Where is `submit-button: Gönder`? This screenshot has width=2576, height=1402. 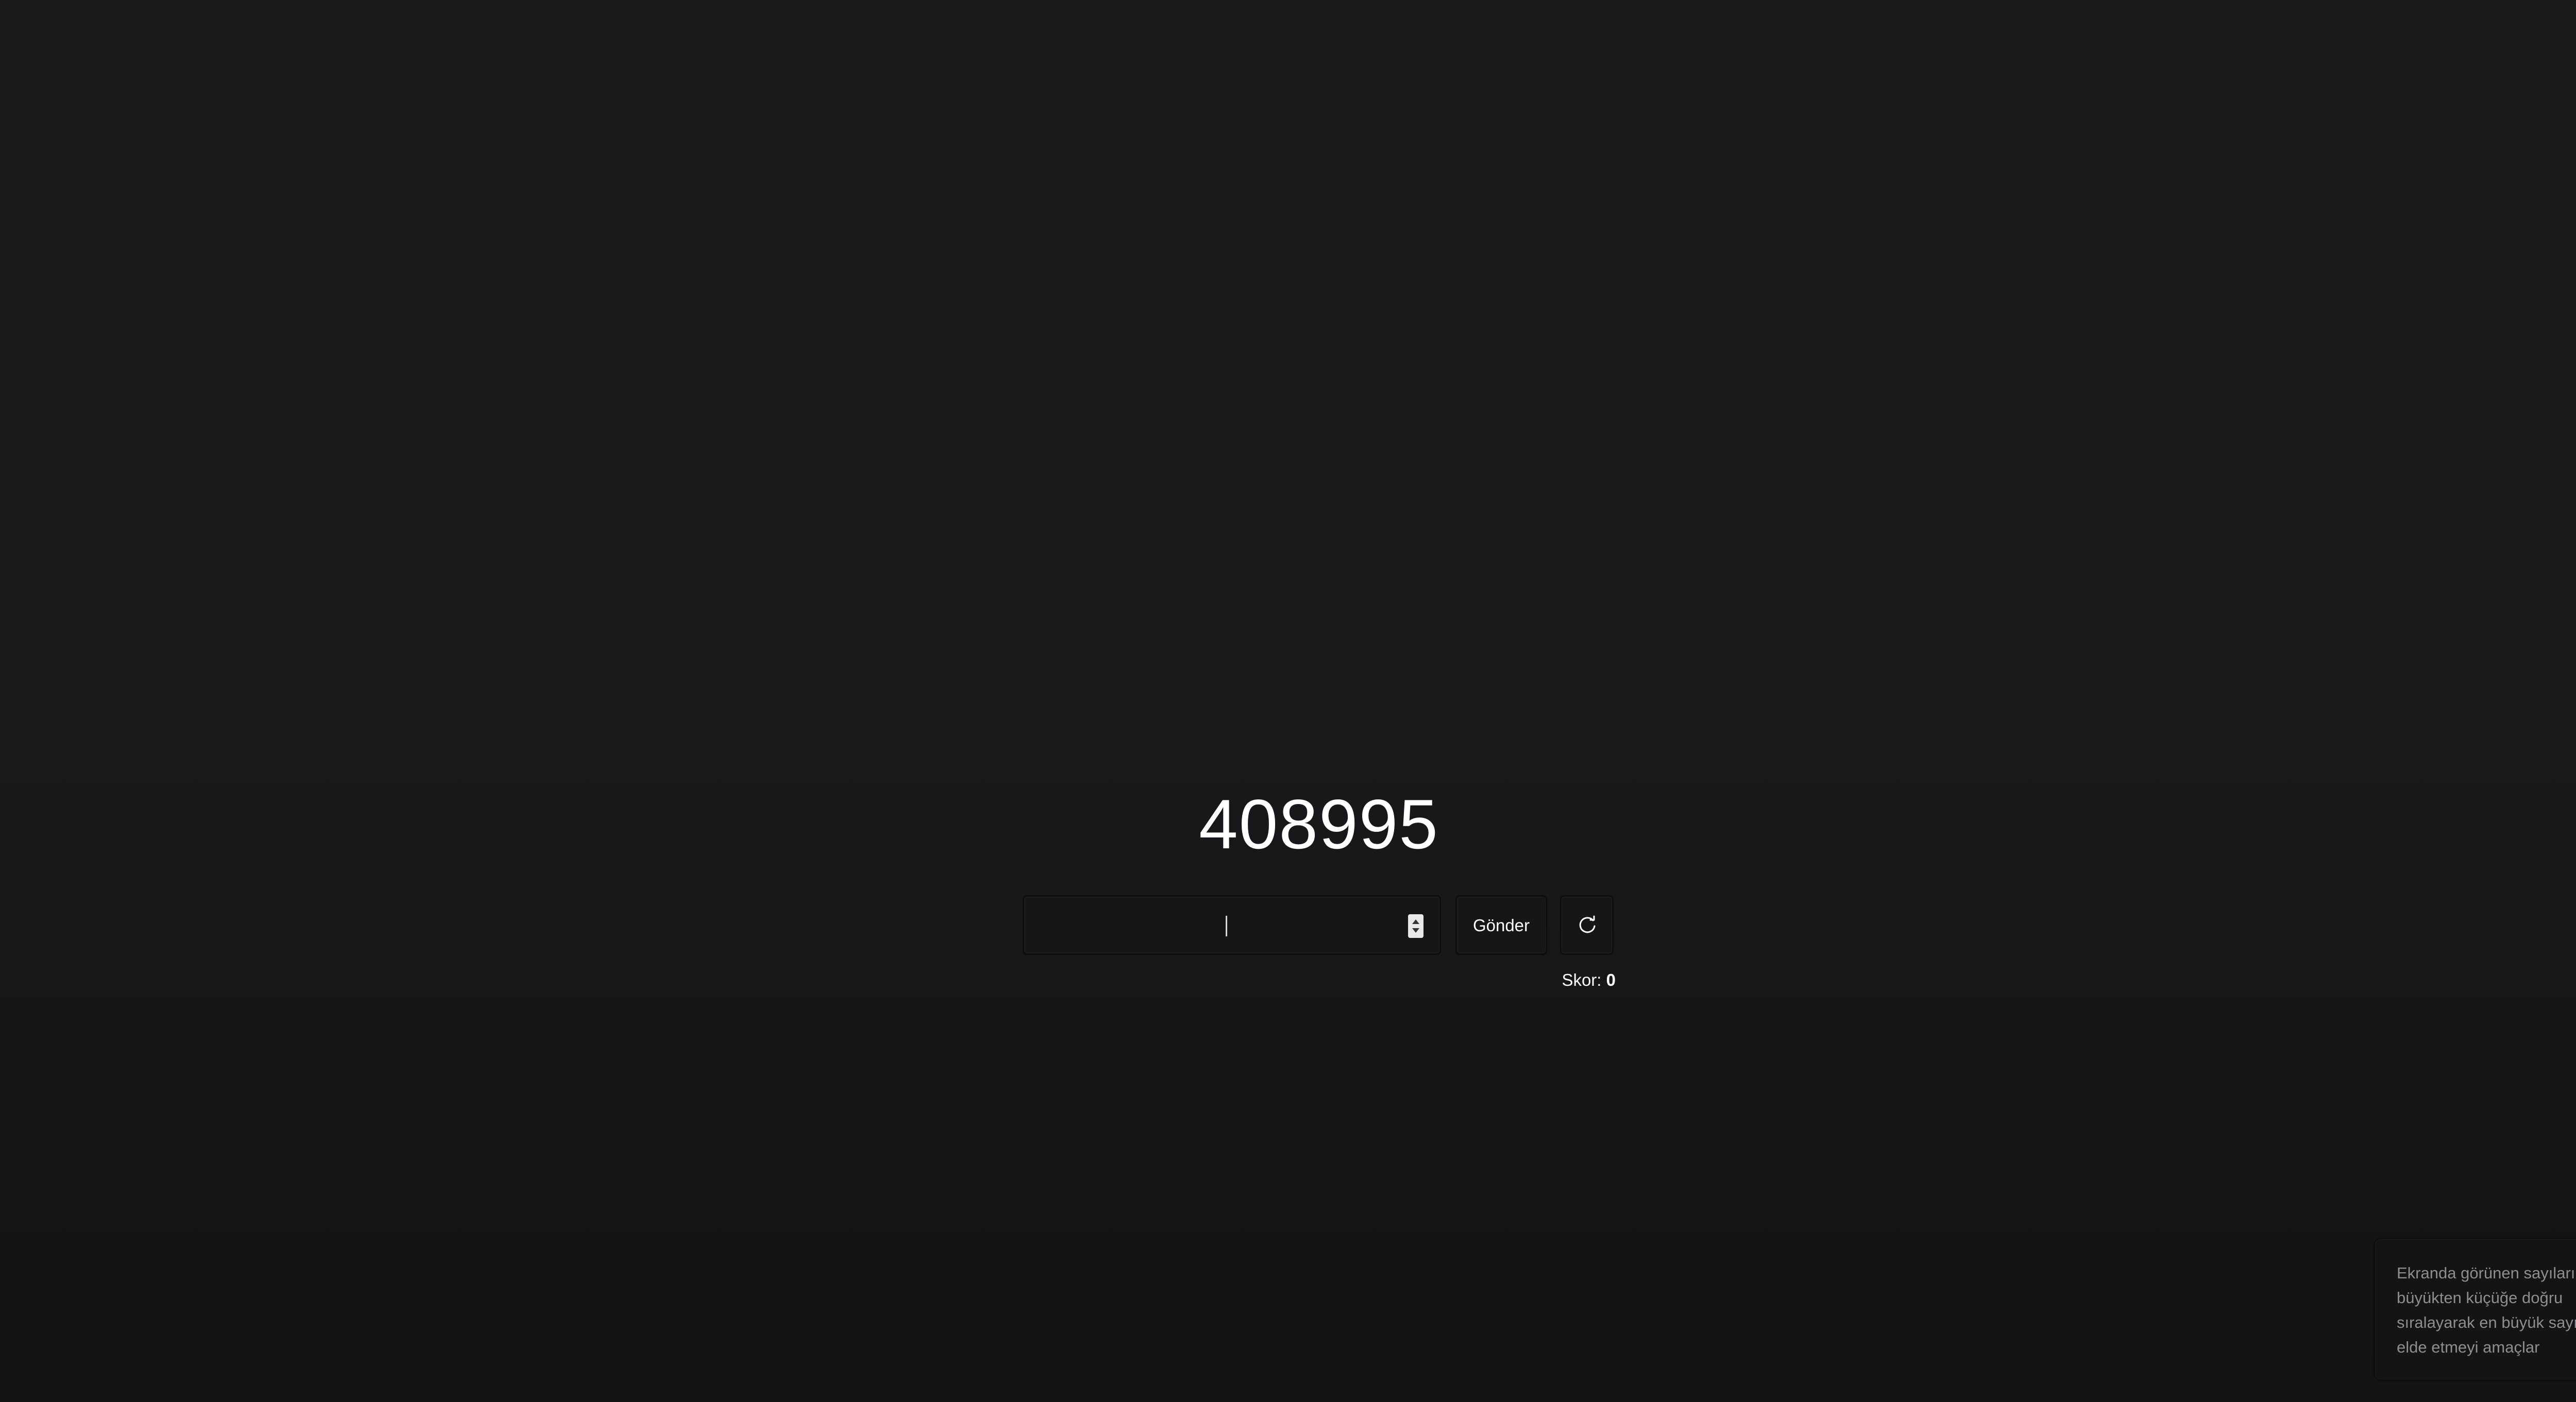 submit-button: Gönder is located at coordinates (1501, 925).